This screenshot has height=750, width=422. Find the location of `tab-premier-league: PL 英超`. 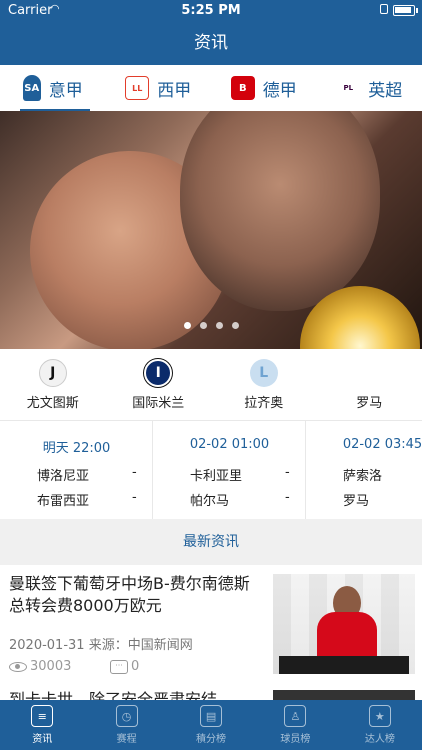

tab-premier-league: PL 英超 is located at coordinates (369, 88).